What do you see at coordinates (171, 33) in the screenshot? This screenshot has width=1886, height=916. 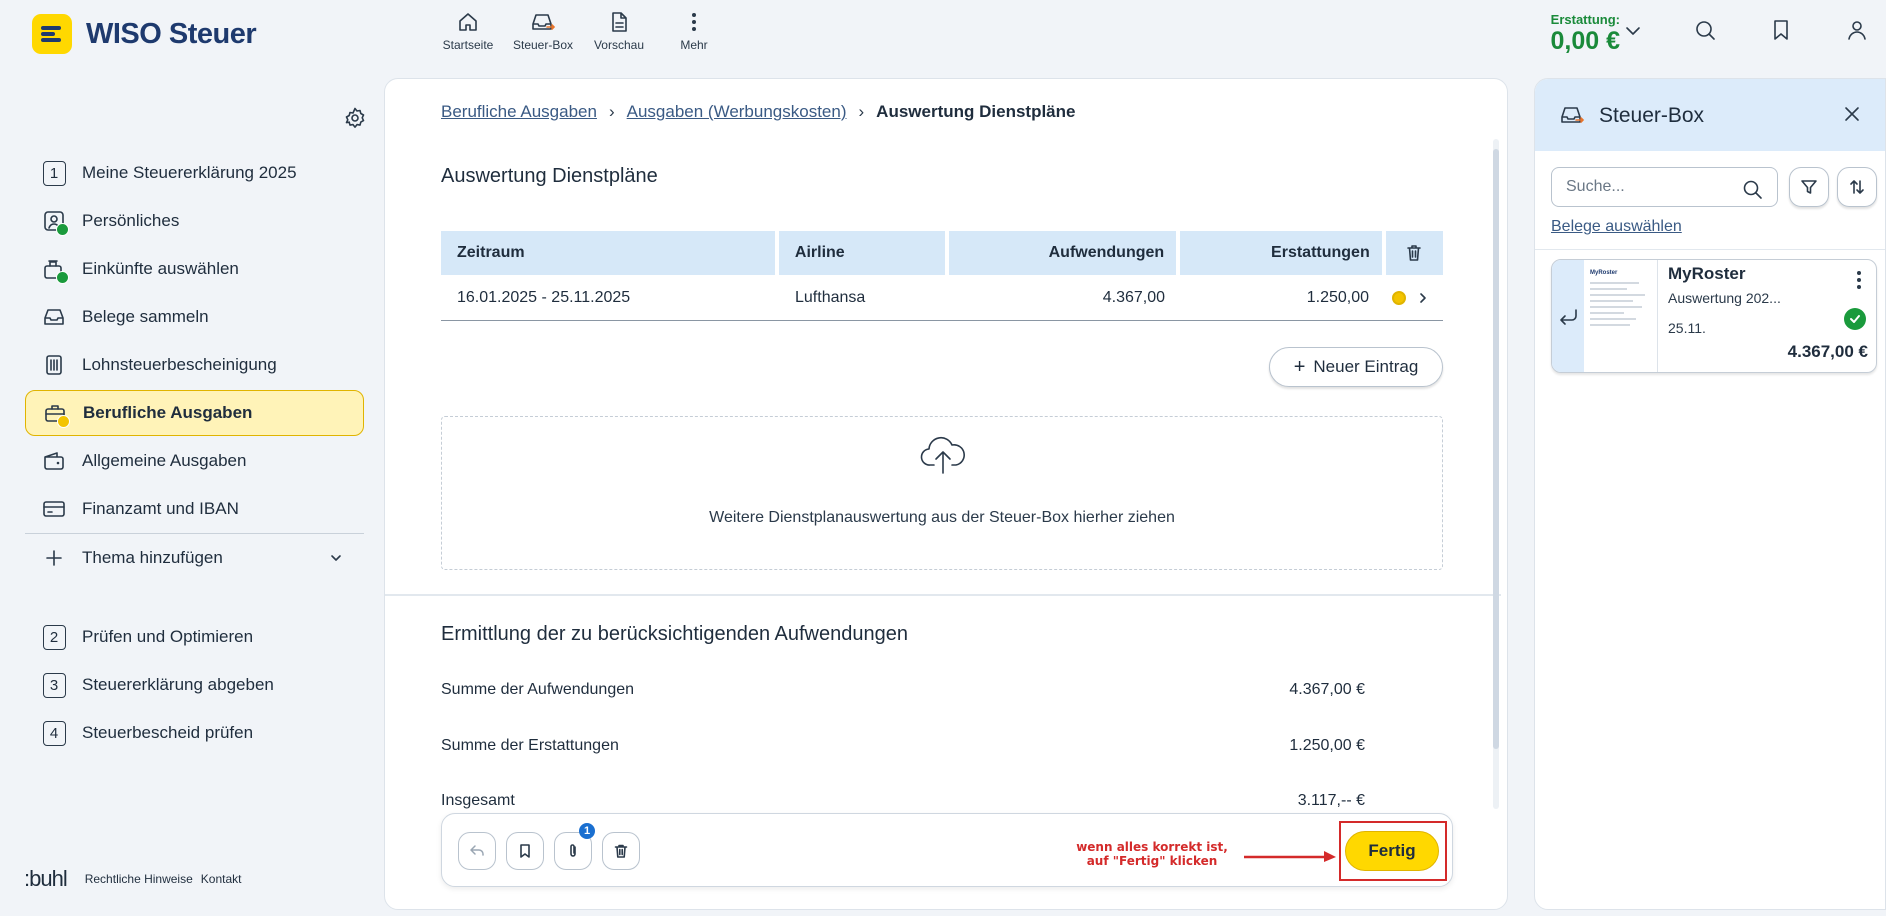 I see `brand-name: WISO Steuer` at bounding box center [171, 33].